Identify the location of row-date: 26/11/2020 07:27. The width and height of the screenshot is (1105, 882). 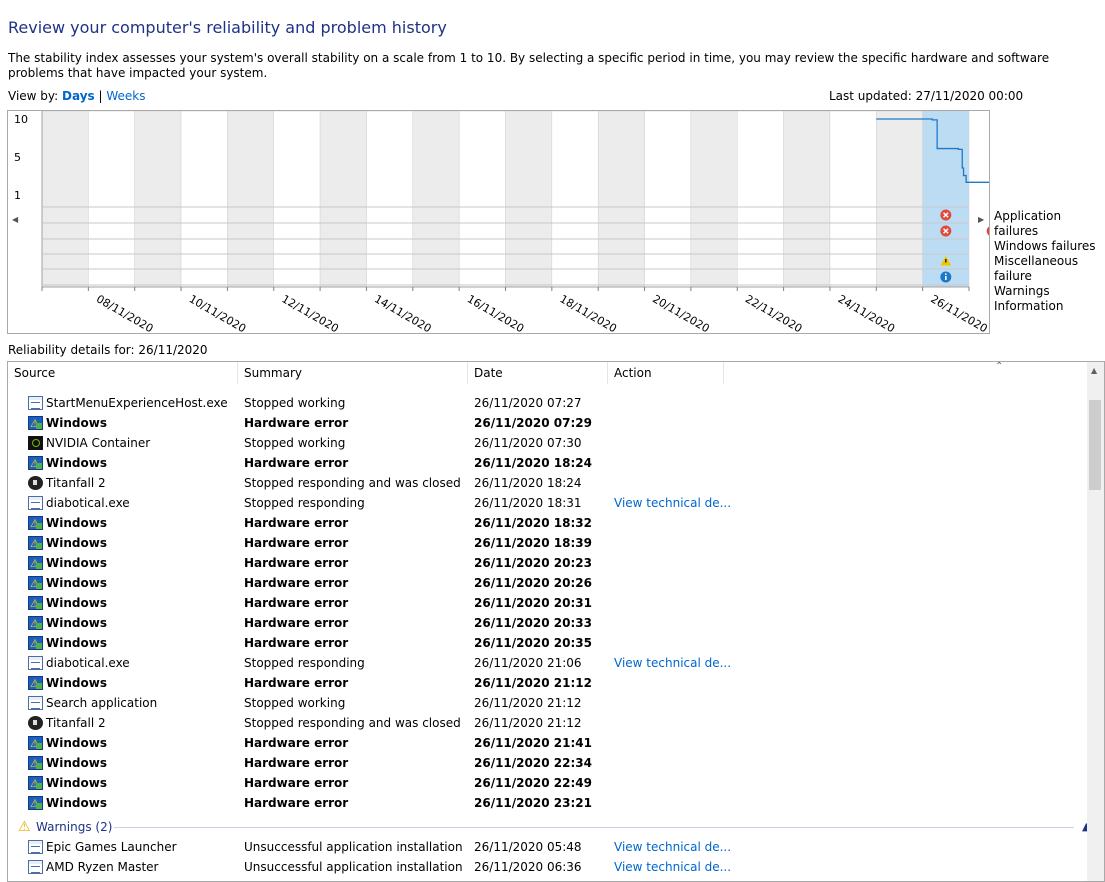
(528, 403).